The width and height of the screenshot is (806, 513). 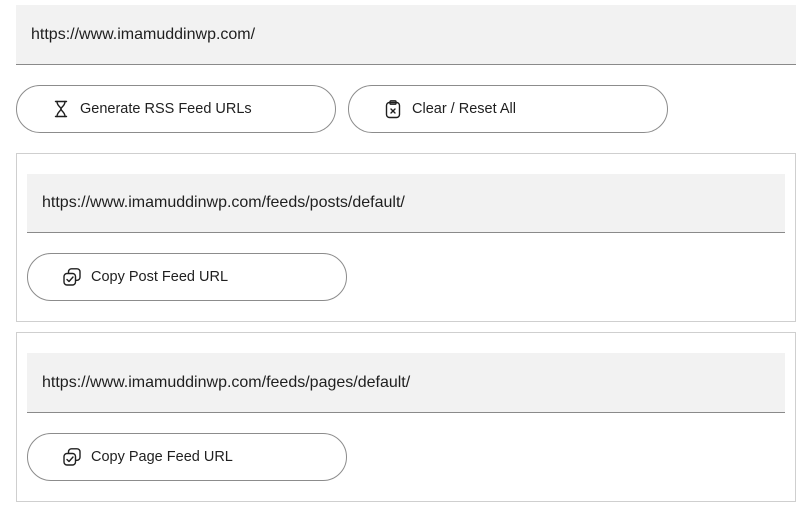 What do you see at coordinates (406, 203) in the screenshot?
I see `post-feed-url-field` at bounding box center [406, 203].